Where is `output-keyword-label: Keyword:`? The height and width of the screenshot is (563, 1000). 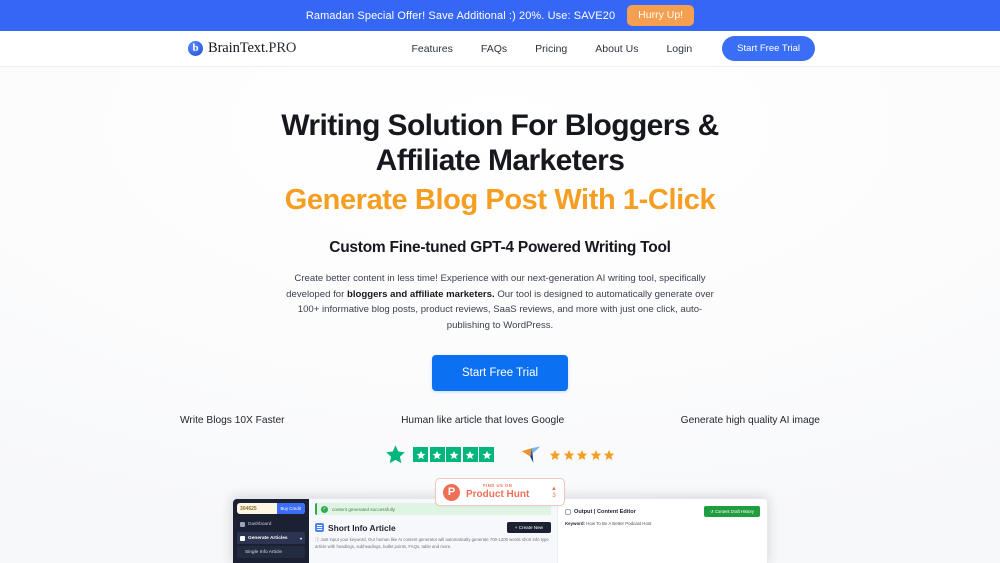 output-keyword-label: Keyword: is located at coordinates (575, 523).